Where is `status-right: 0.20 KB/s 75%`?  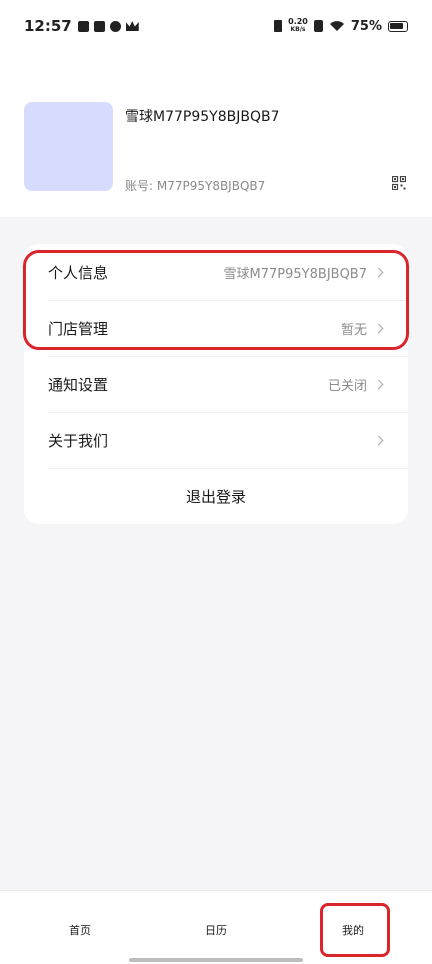
status-right: 0.20 KB/s 75% is located at coordinates (341, 26).